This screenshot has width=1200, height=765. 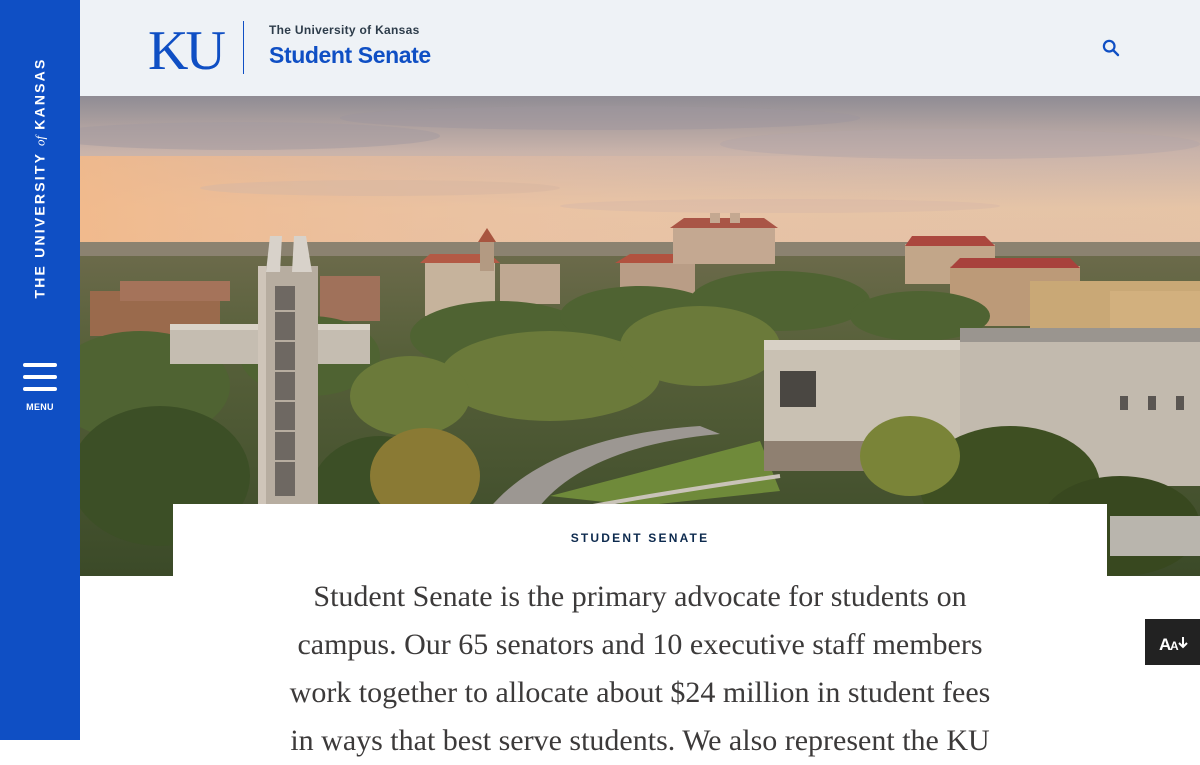 I want to click on svg-text: A, so click(x=1174, y=646).